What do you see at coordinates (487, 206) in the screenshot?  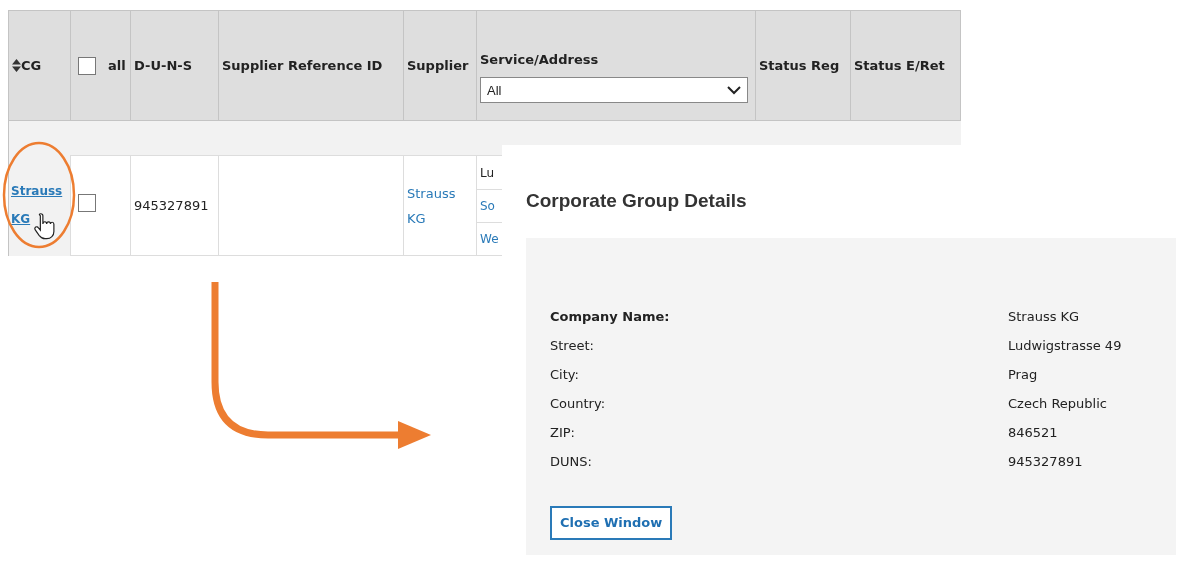 I see `address-link: So` at bounding box center [487, 206].